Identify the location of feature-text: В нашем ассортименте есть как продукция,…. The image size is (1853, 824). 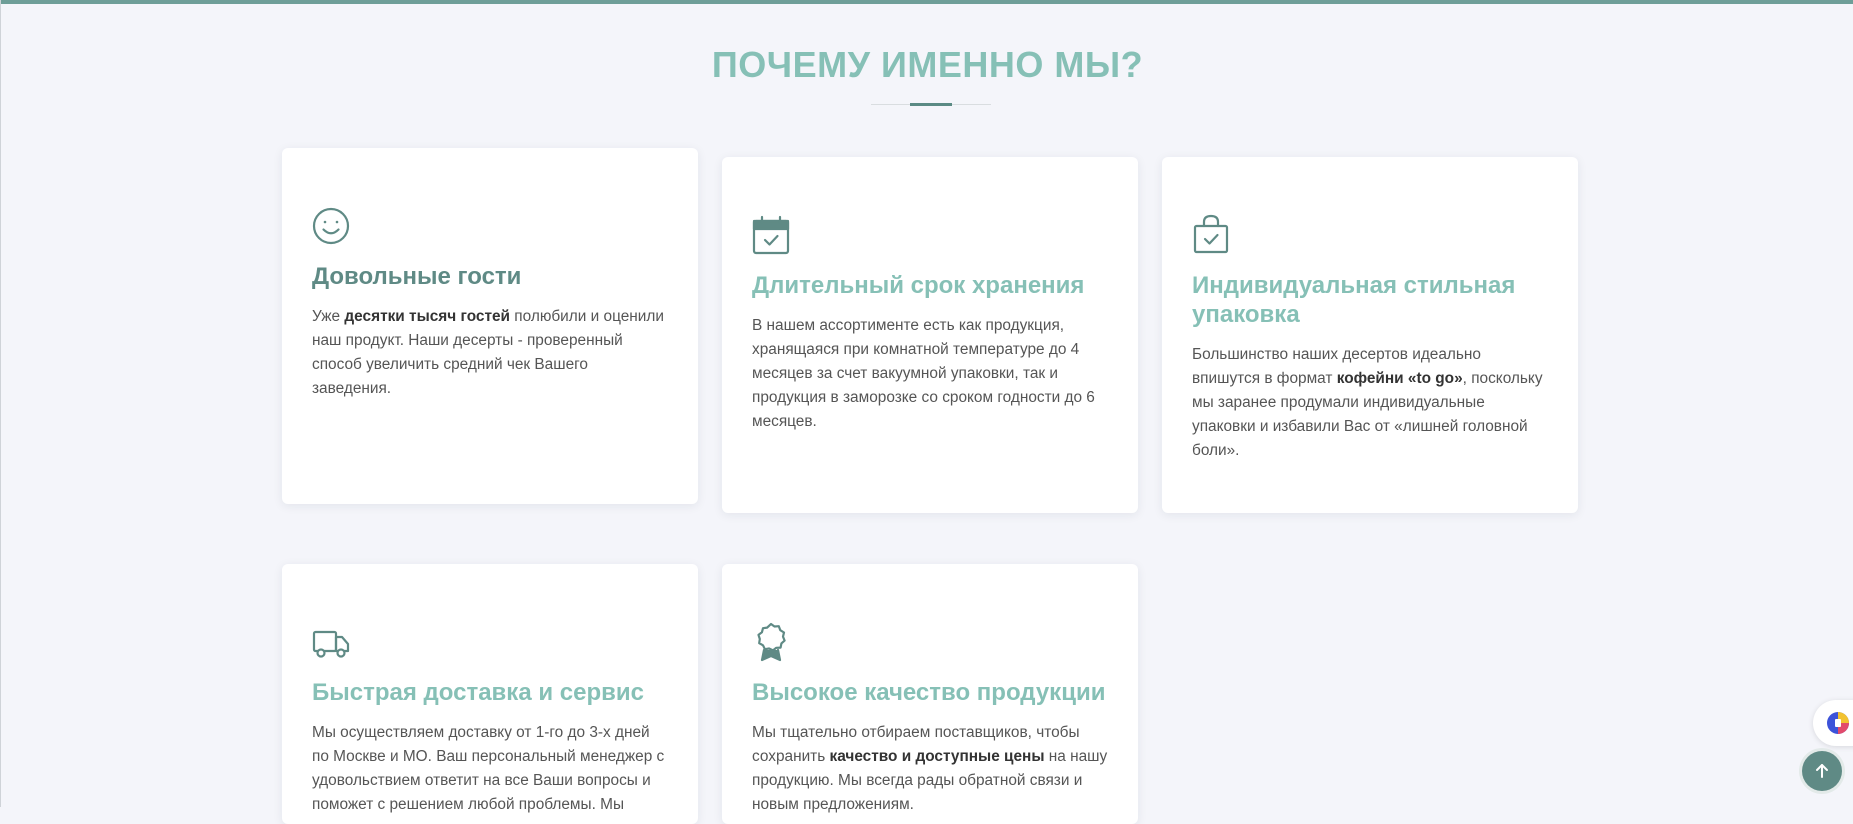
(923, 373).